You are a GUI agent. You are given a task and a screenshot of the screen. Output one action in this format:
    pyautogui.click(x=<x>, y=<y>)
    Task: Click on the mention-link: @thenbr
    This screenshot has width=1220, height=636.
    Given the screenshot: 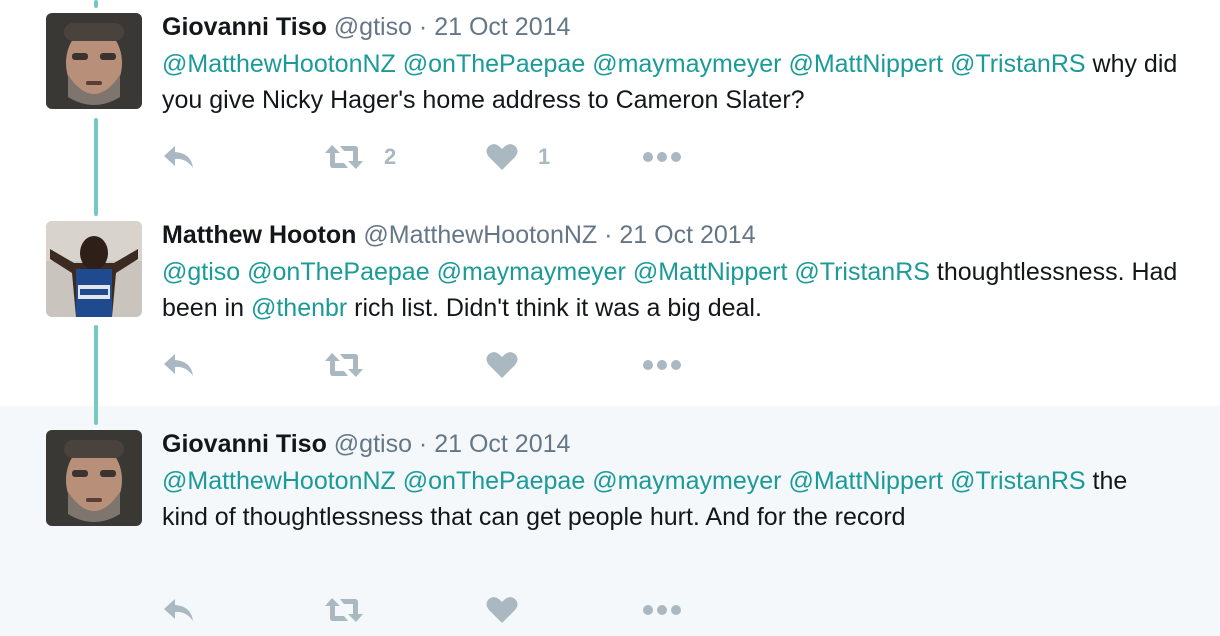 What is the action you would take?
    pyautogui.click(x=299, y=308)
    